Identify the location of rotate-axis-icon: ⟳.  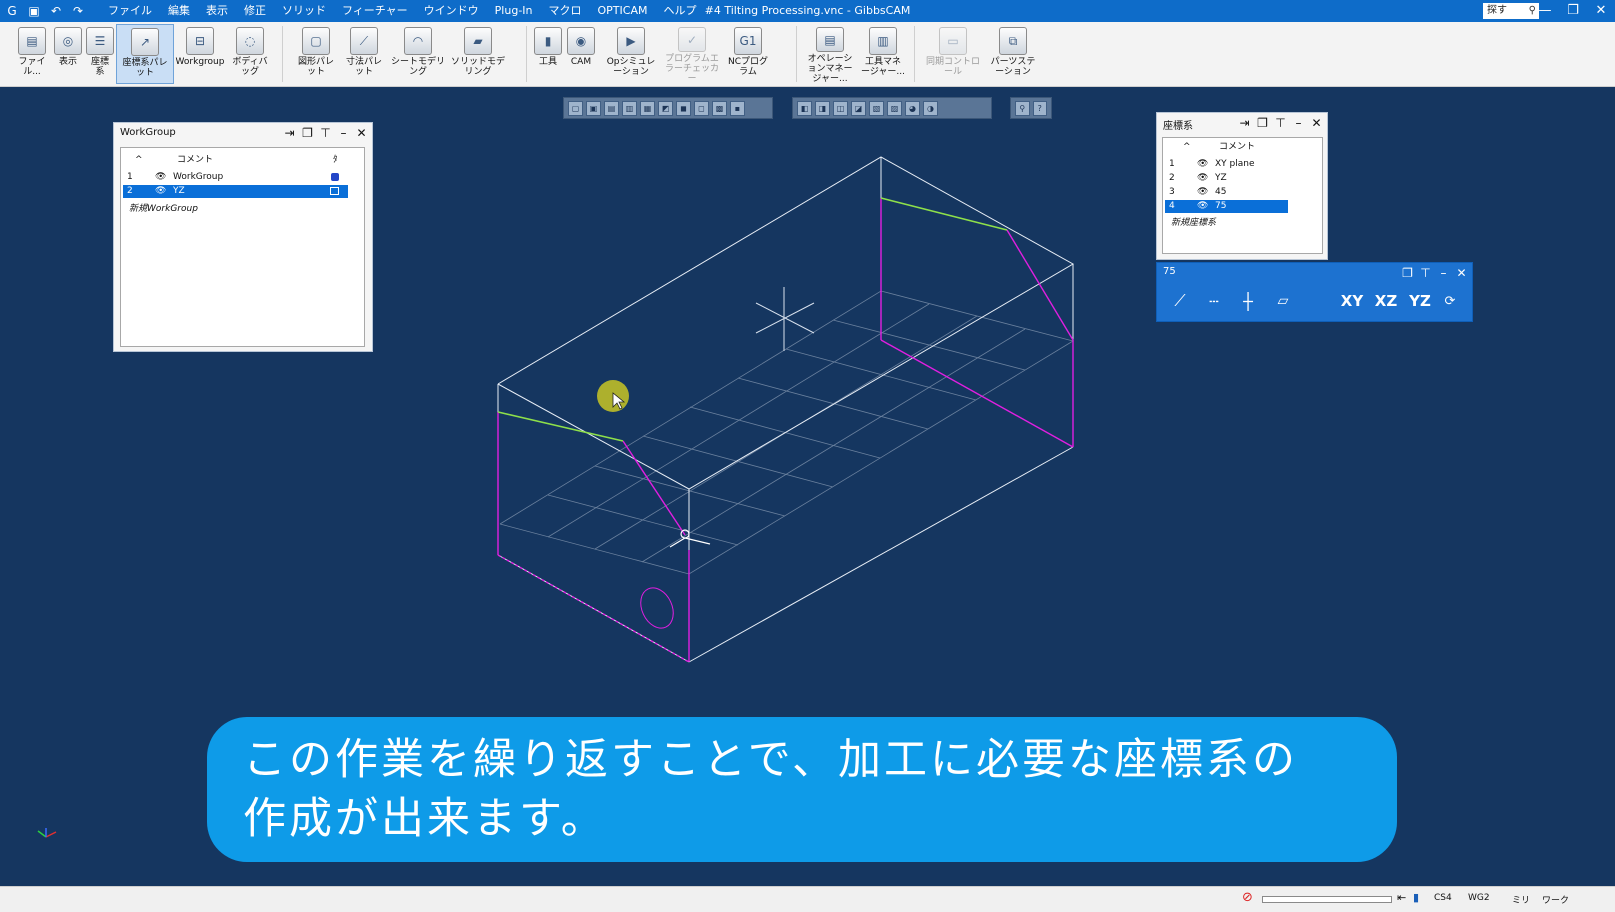
(1450, 301).